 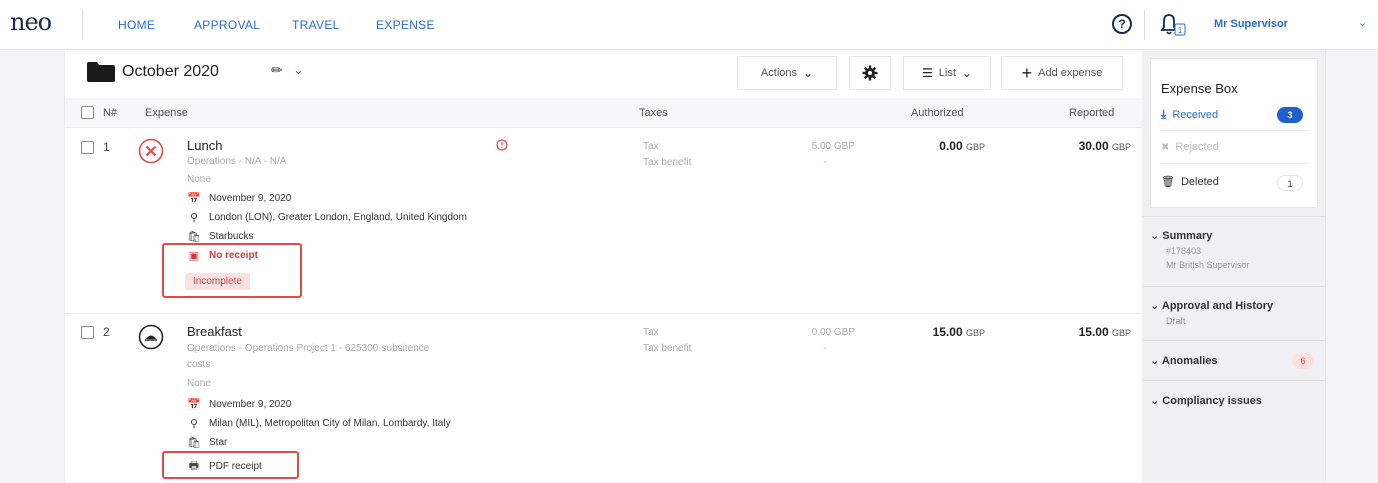 What do you see at coordinates (1144, 25) in the screenshot?
I see `nav-divider-right` at bounding box center [1144, 25].